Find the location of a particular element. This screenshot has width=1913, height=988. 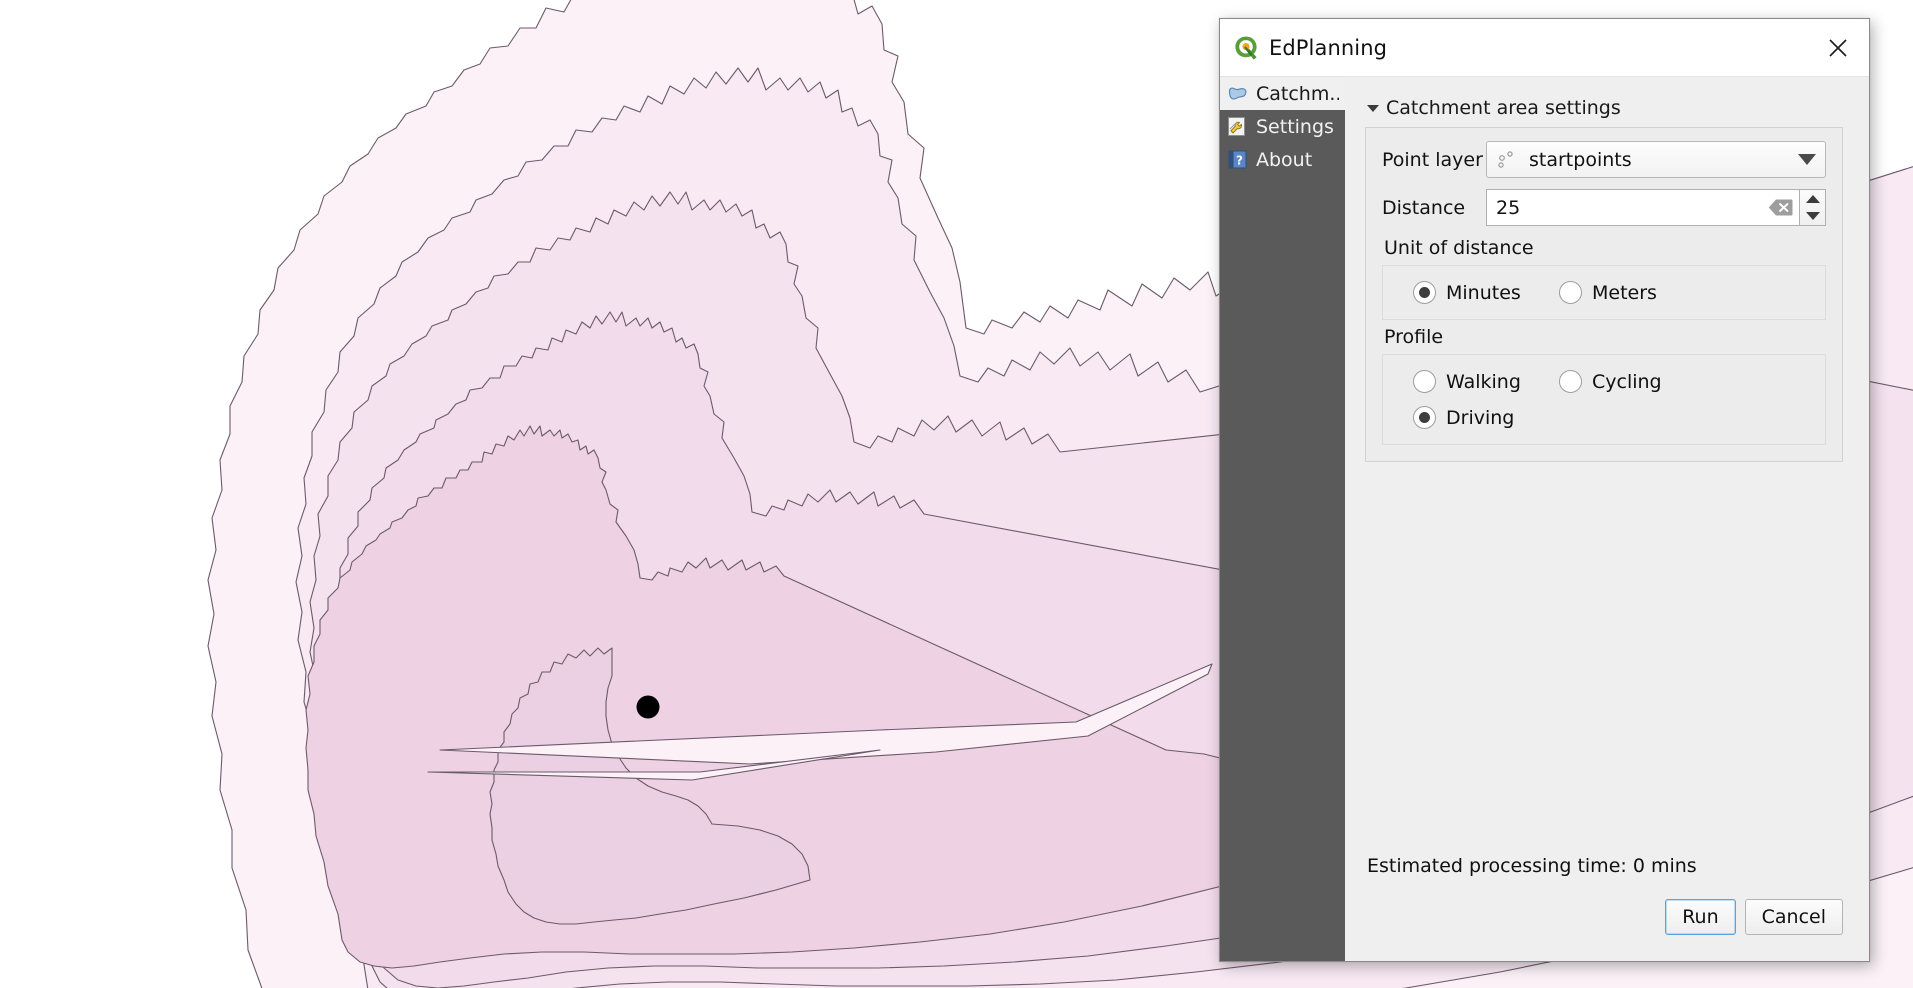

radio-minutes: Minutes is located at coordinates (1486, 292).